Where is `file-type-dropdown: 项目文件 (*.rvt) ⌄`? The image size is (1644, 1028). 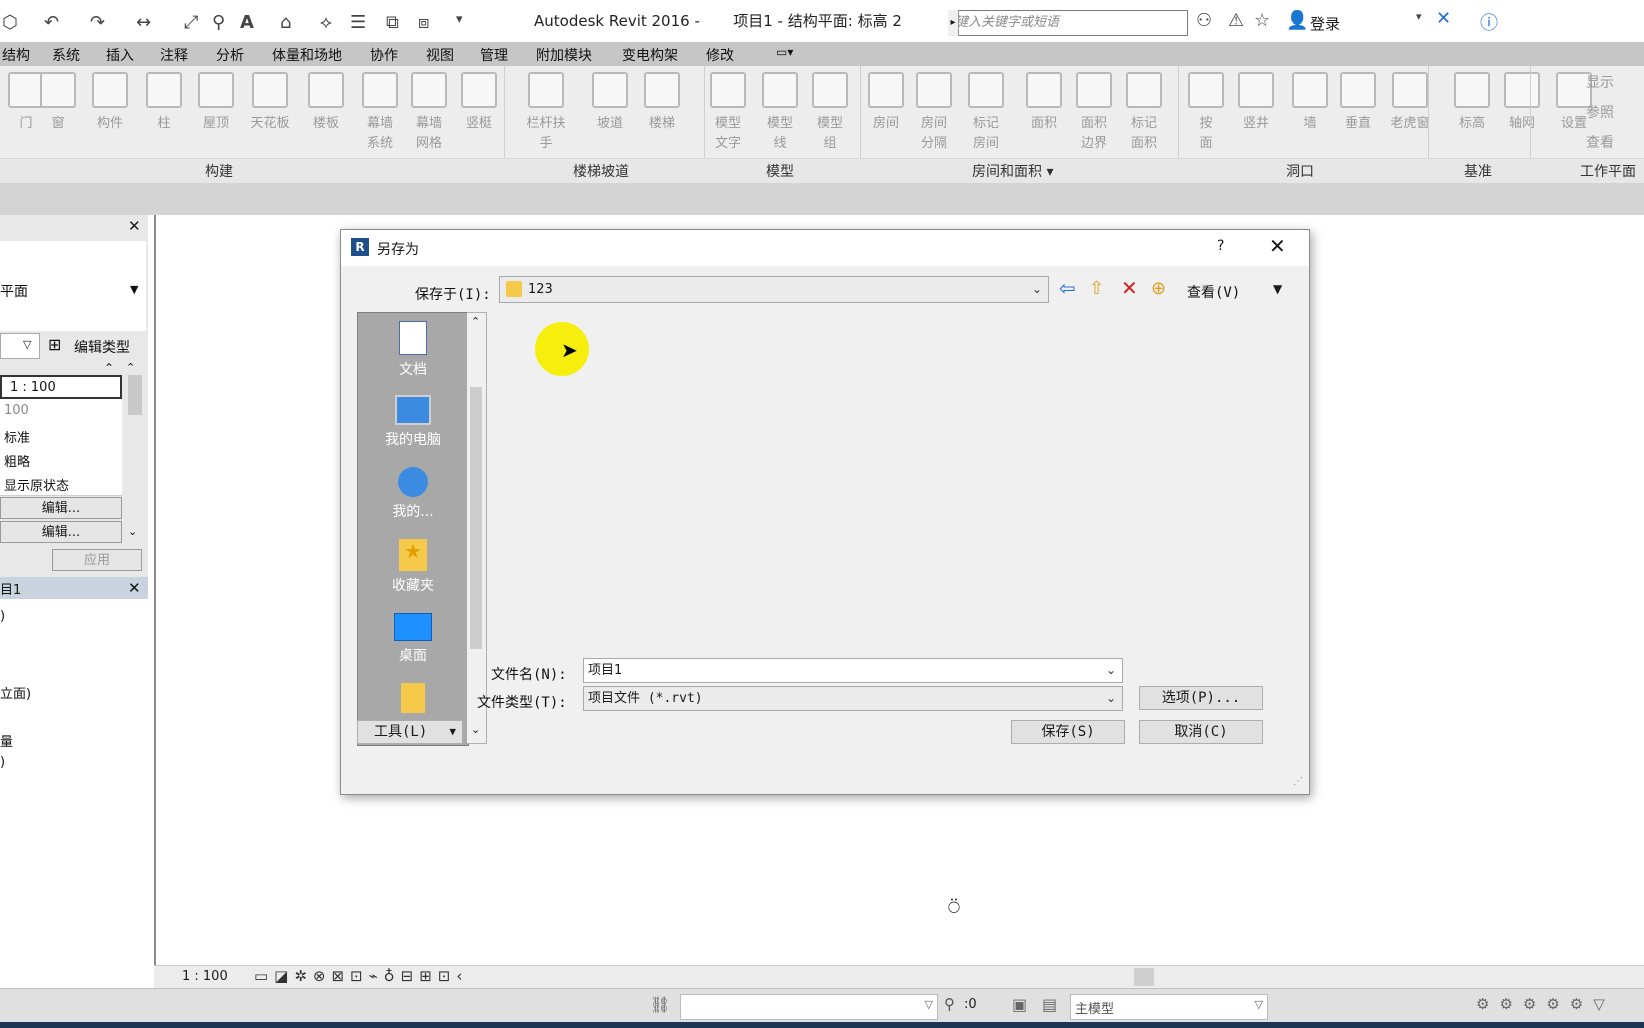
file-type-dropdown: 项目文件 (*.rvt) ⌄ is located at coordinates (853, 698).